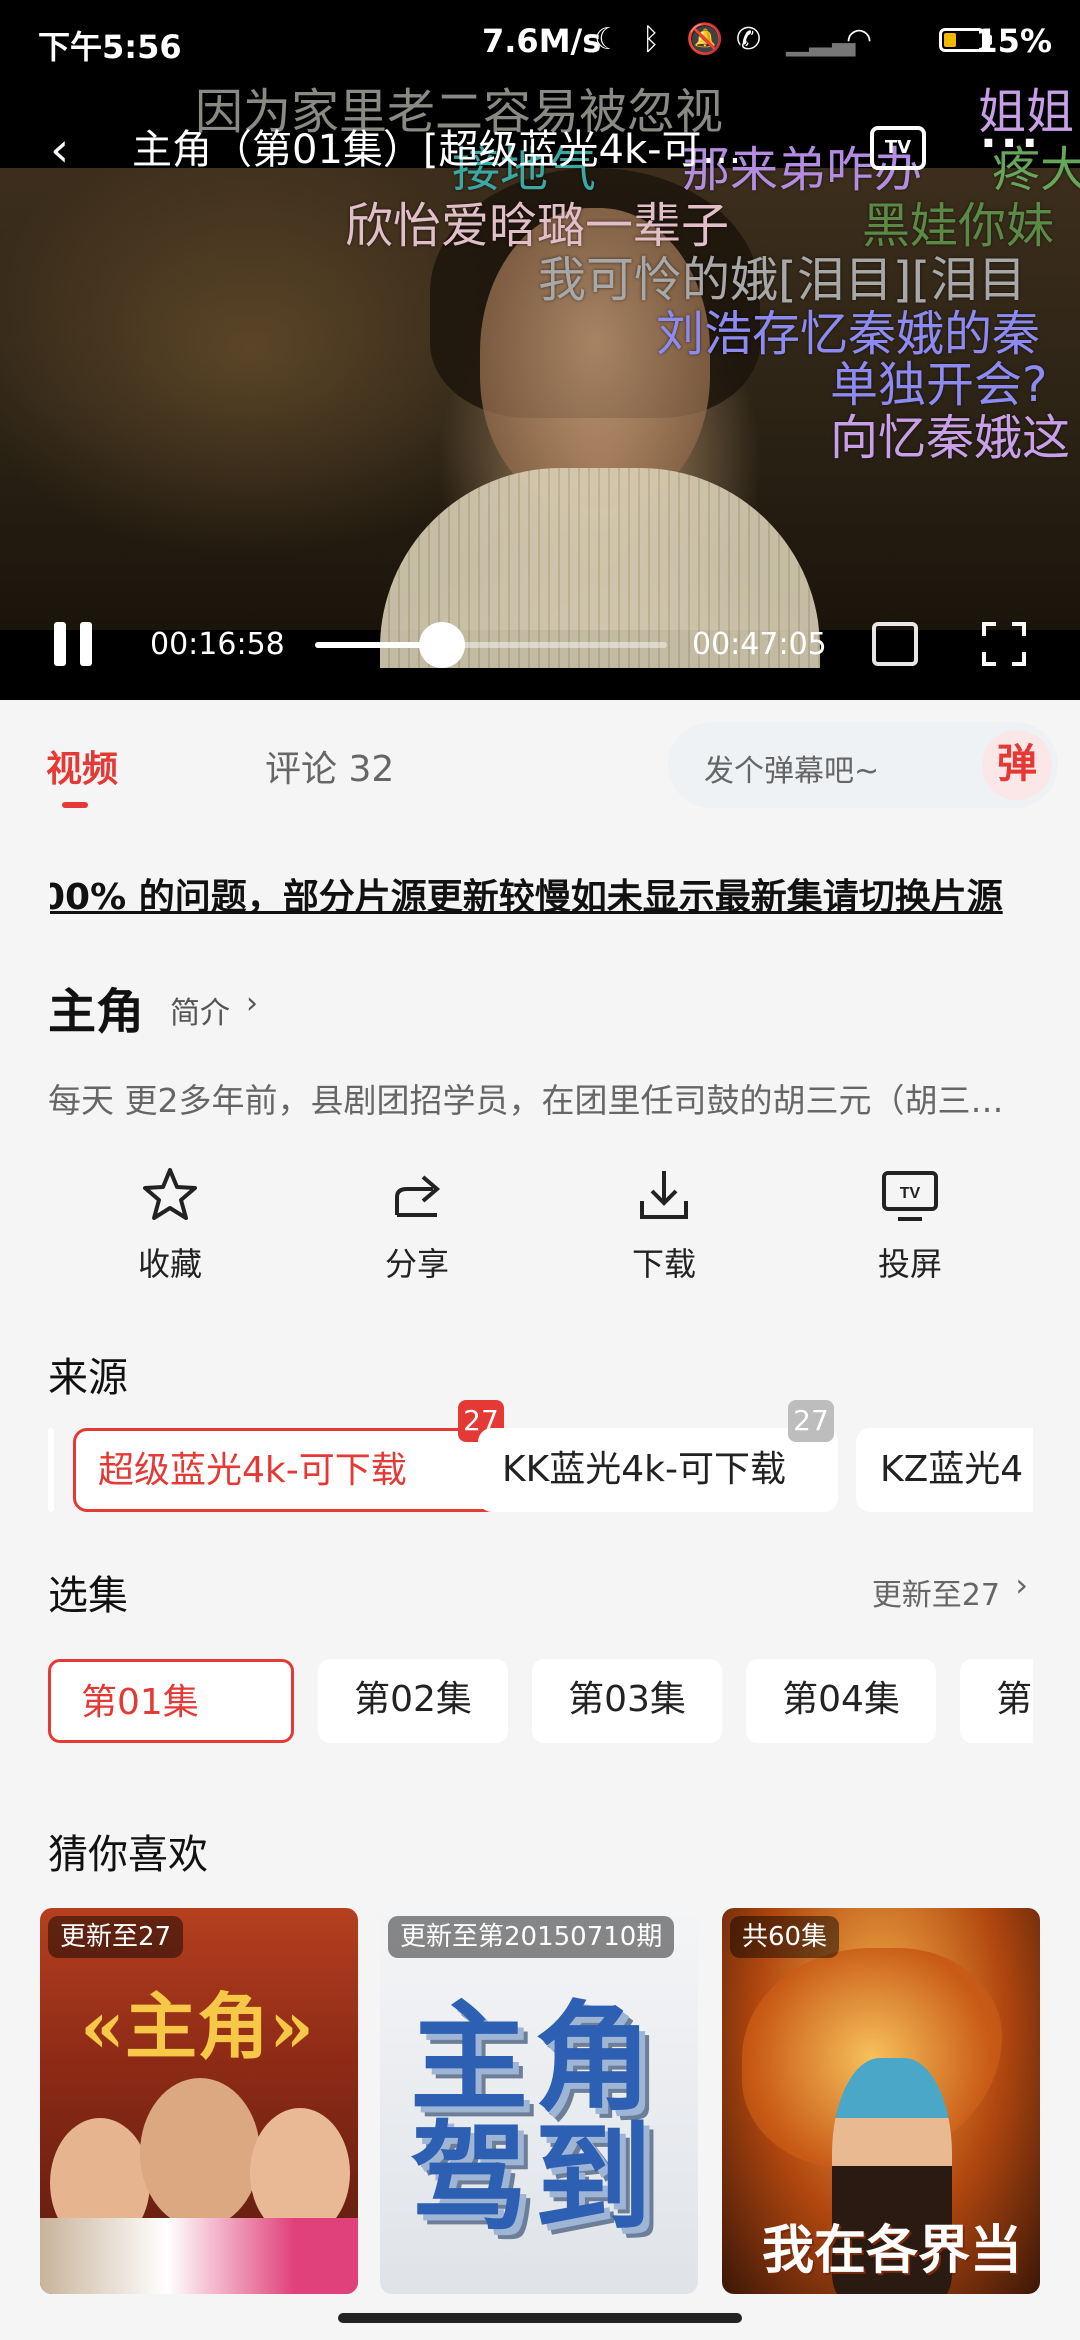 Image resolution: width=1080 pixels, height=2340 pixels. I want to click on share-button: 分享, so click(417, 1230).